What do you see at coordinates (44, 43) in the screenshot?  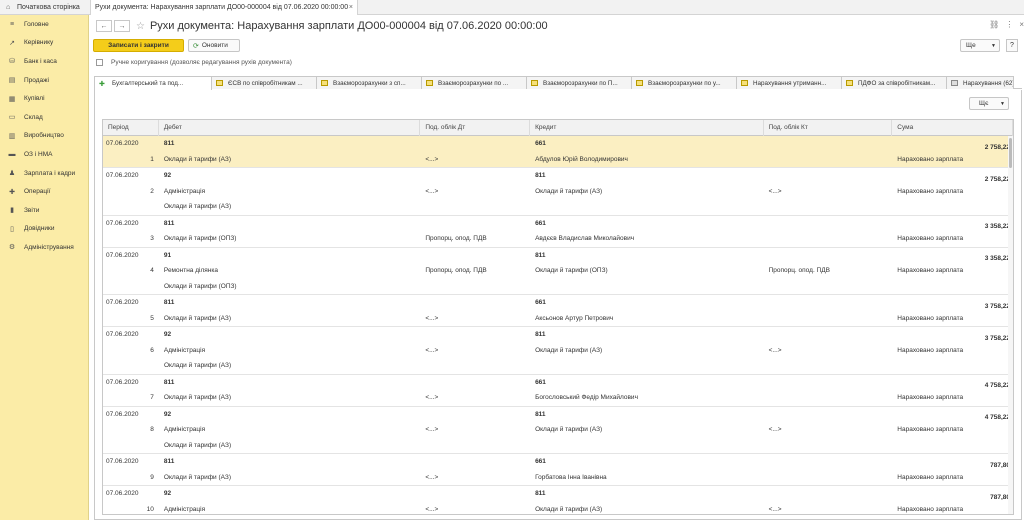 I see `sidebar-item: ↗ Керівнику` at bounding box center [44, 43].